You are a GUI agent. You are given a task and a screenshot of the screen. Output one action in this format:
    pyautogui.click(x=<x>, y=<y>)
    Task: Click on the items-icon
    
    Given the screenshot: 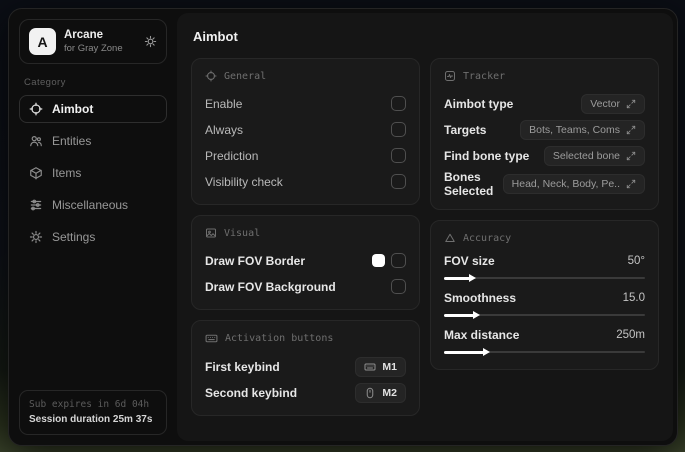 What is the action you would take?
    pyautogui.click(x=36, y=173)
    